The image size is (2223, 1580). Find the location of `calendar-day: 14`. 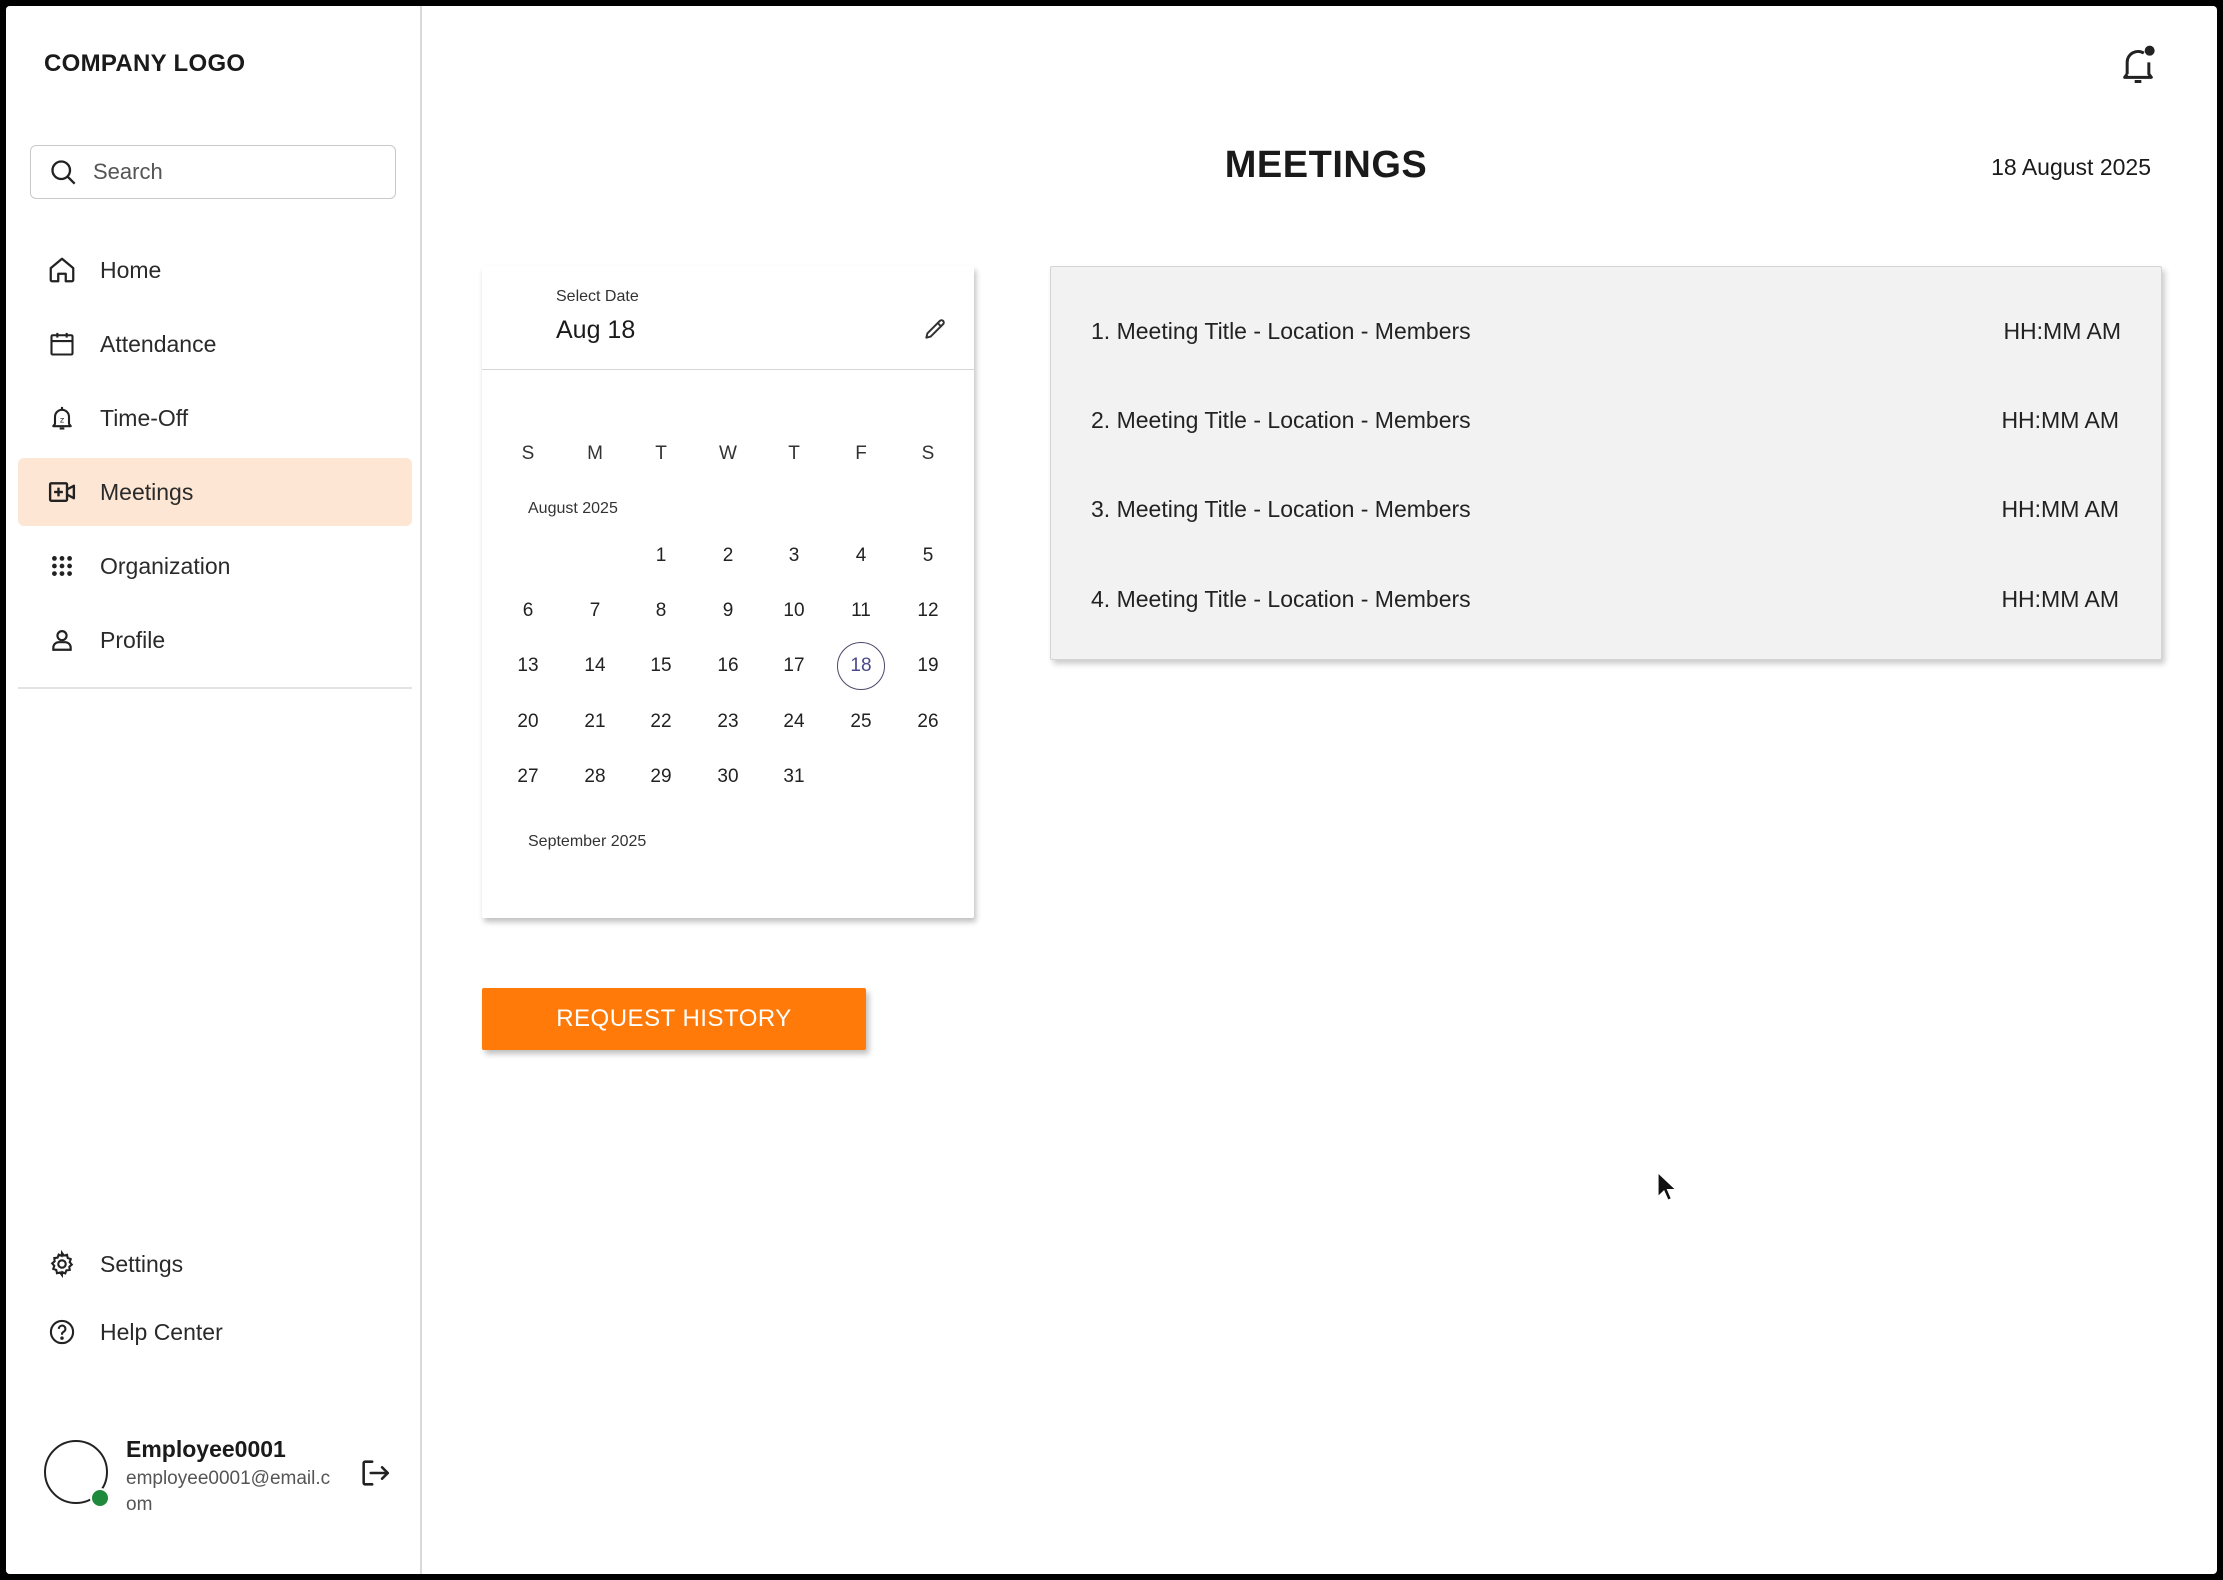

calendar-day: 14 is located at coordinates (595, 666).